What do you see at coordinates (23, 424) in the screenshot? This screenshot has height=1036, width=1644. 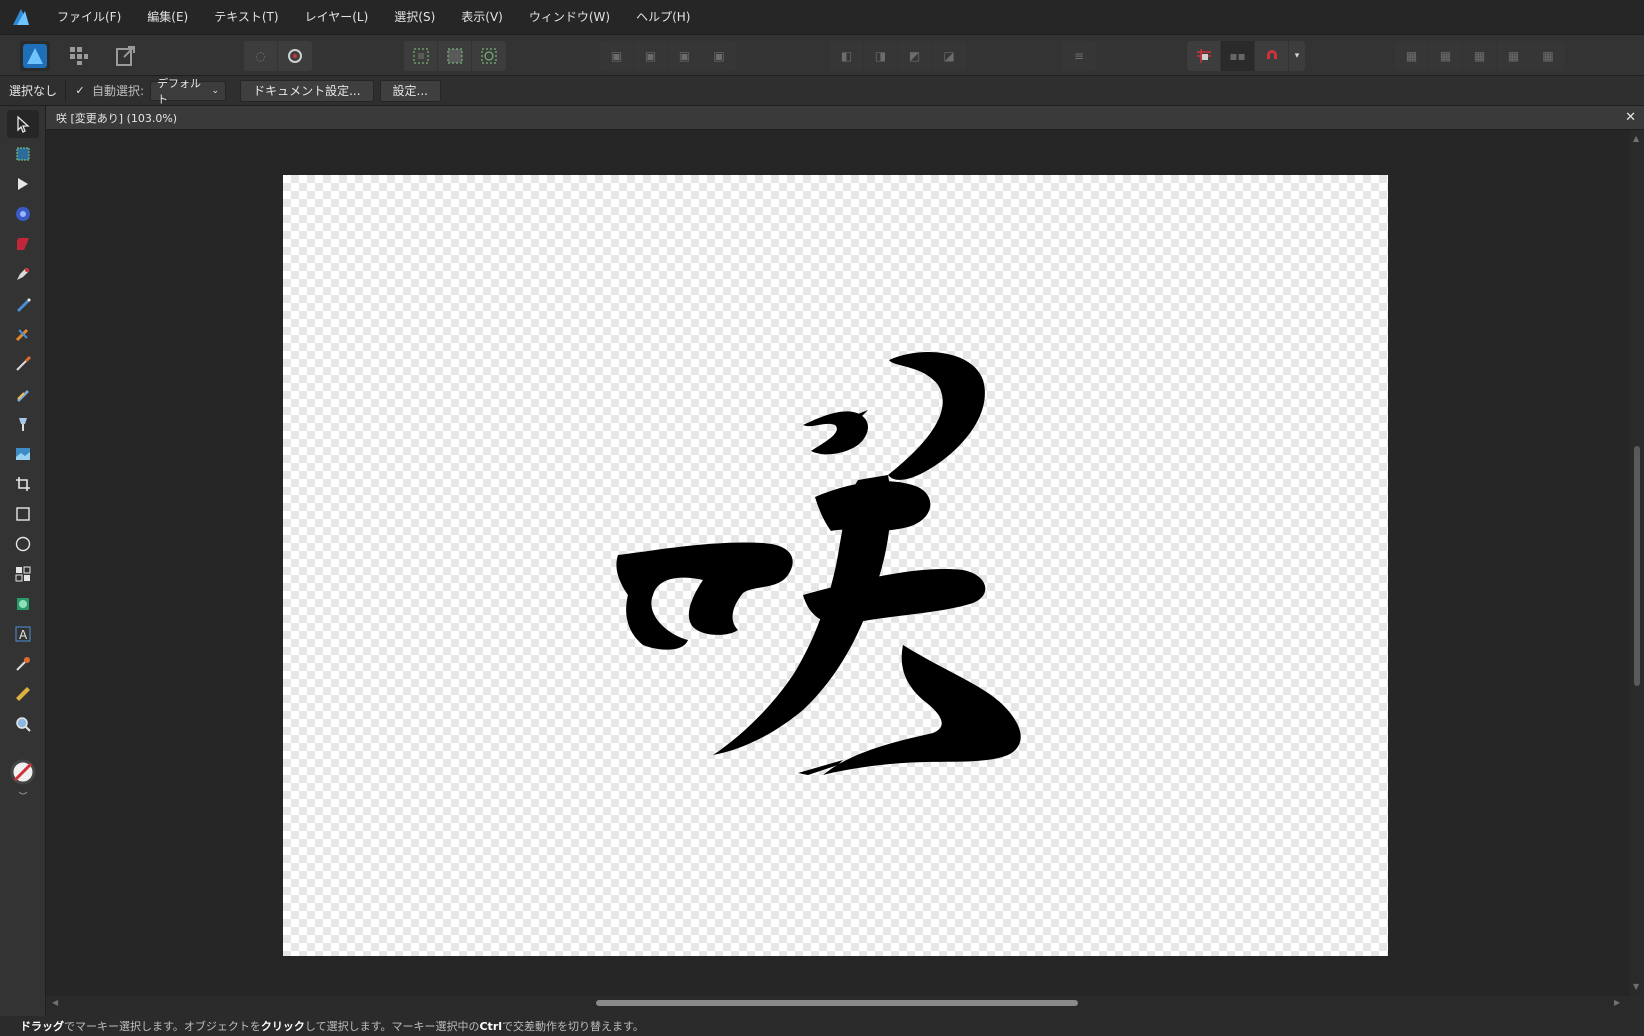 I see `transparency-tool-button` at bounding box center [23, 424].